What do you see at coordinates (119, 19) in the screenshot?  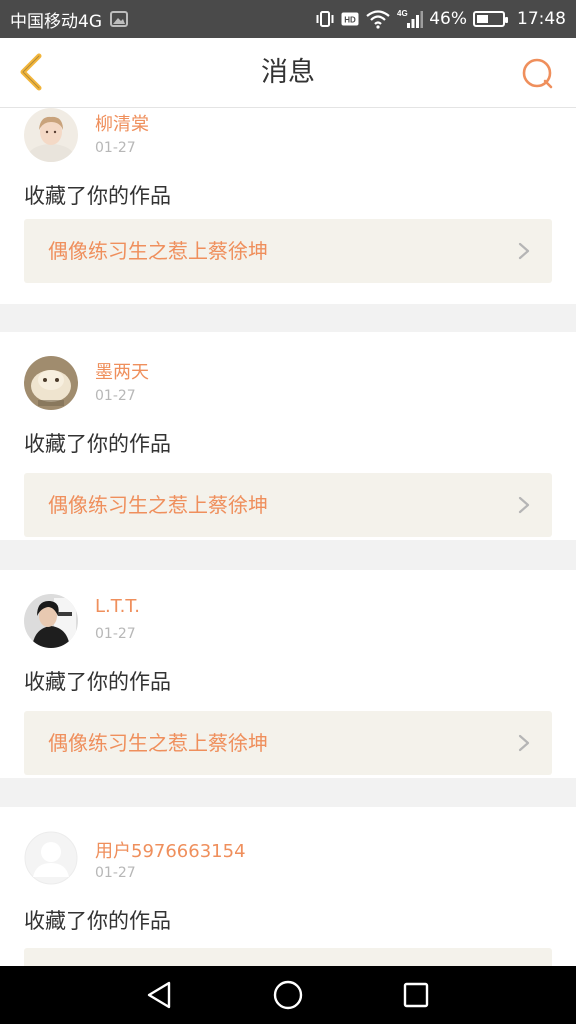 I see `image-icon` at bounding box center [119, 19].